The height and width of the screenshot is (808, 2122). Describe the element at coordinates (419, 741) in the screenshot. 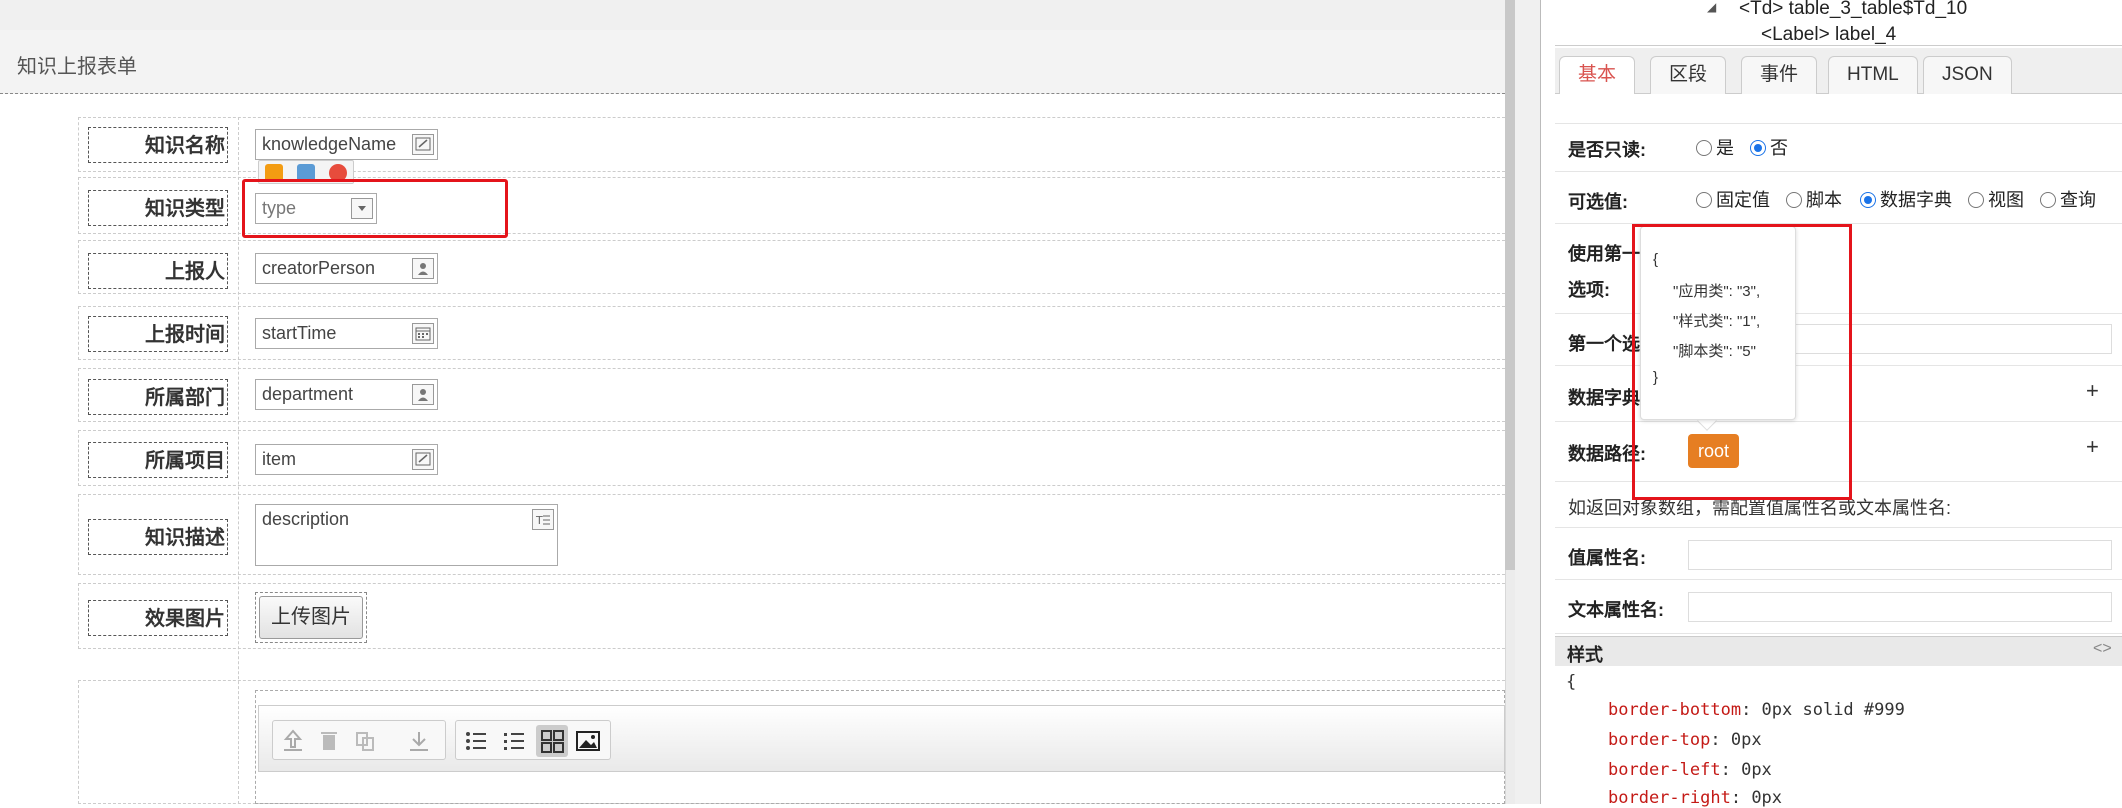

I see `download-icon` at that location.